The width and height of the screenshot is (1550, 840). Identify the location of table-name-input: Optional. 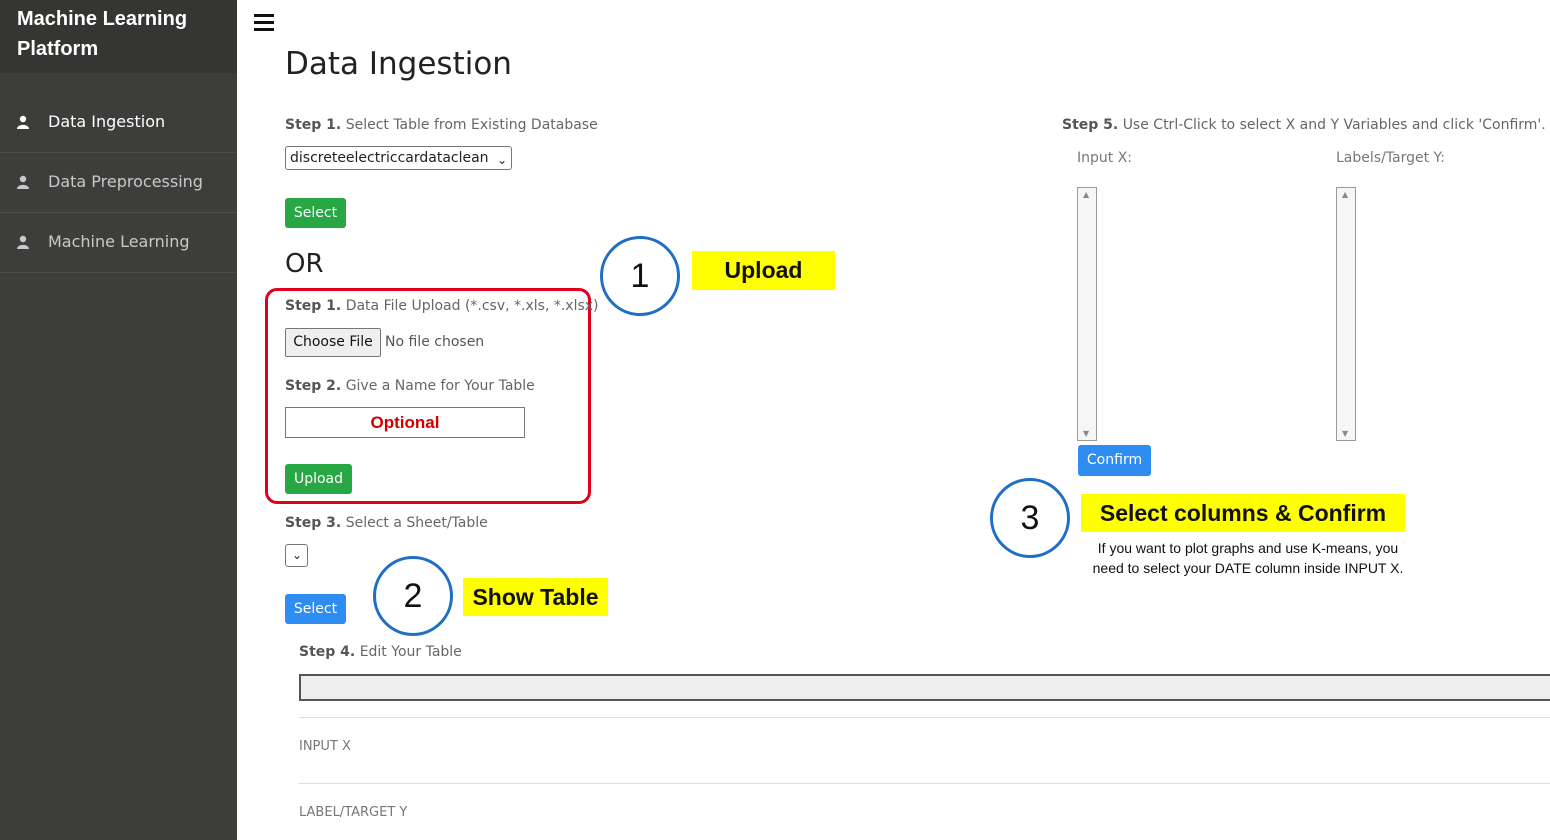
(405, 422).